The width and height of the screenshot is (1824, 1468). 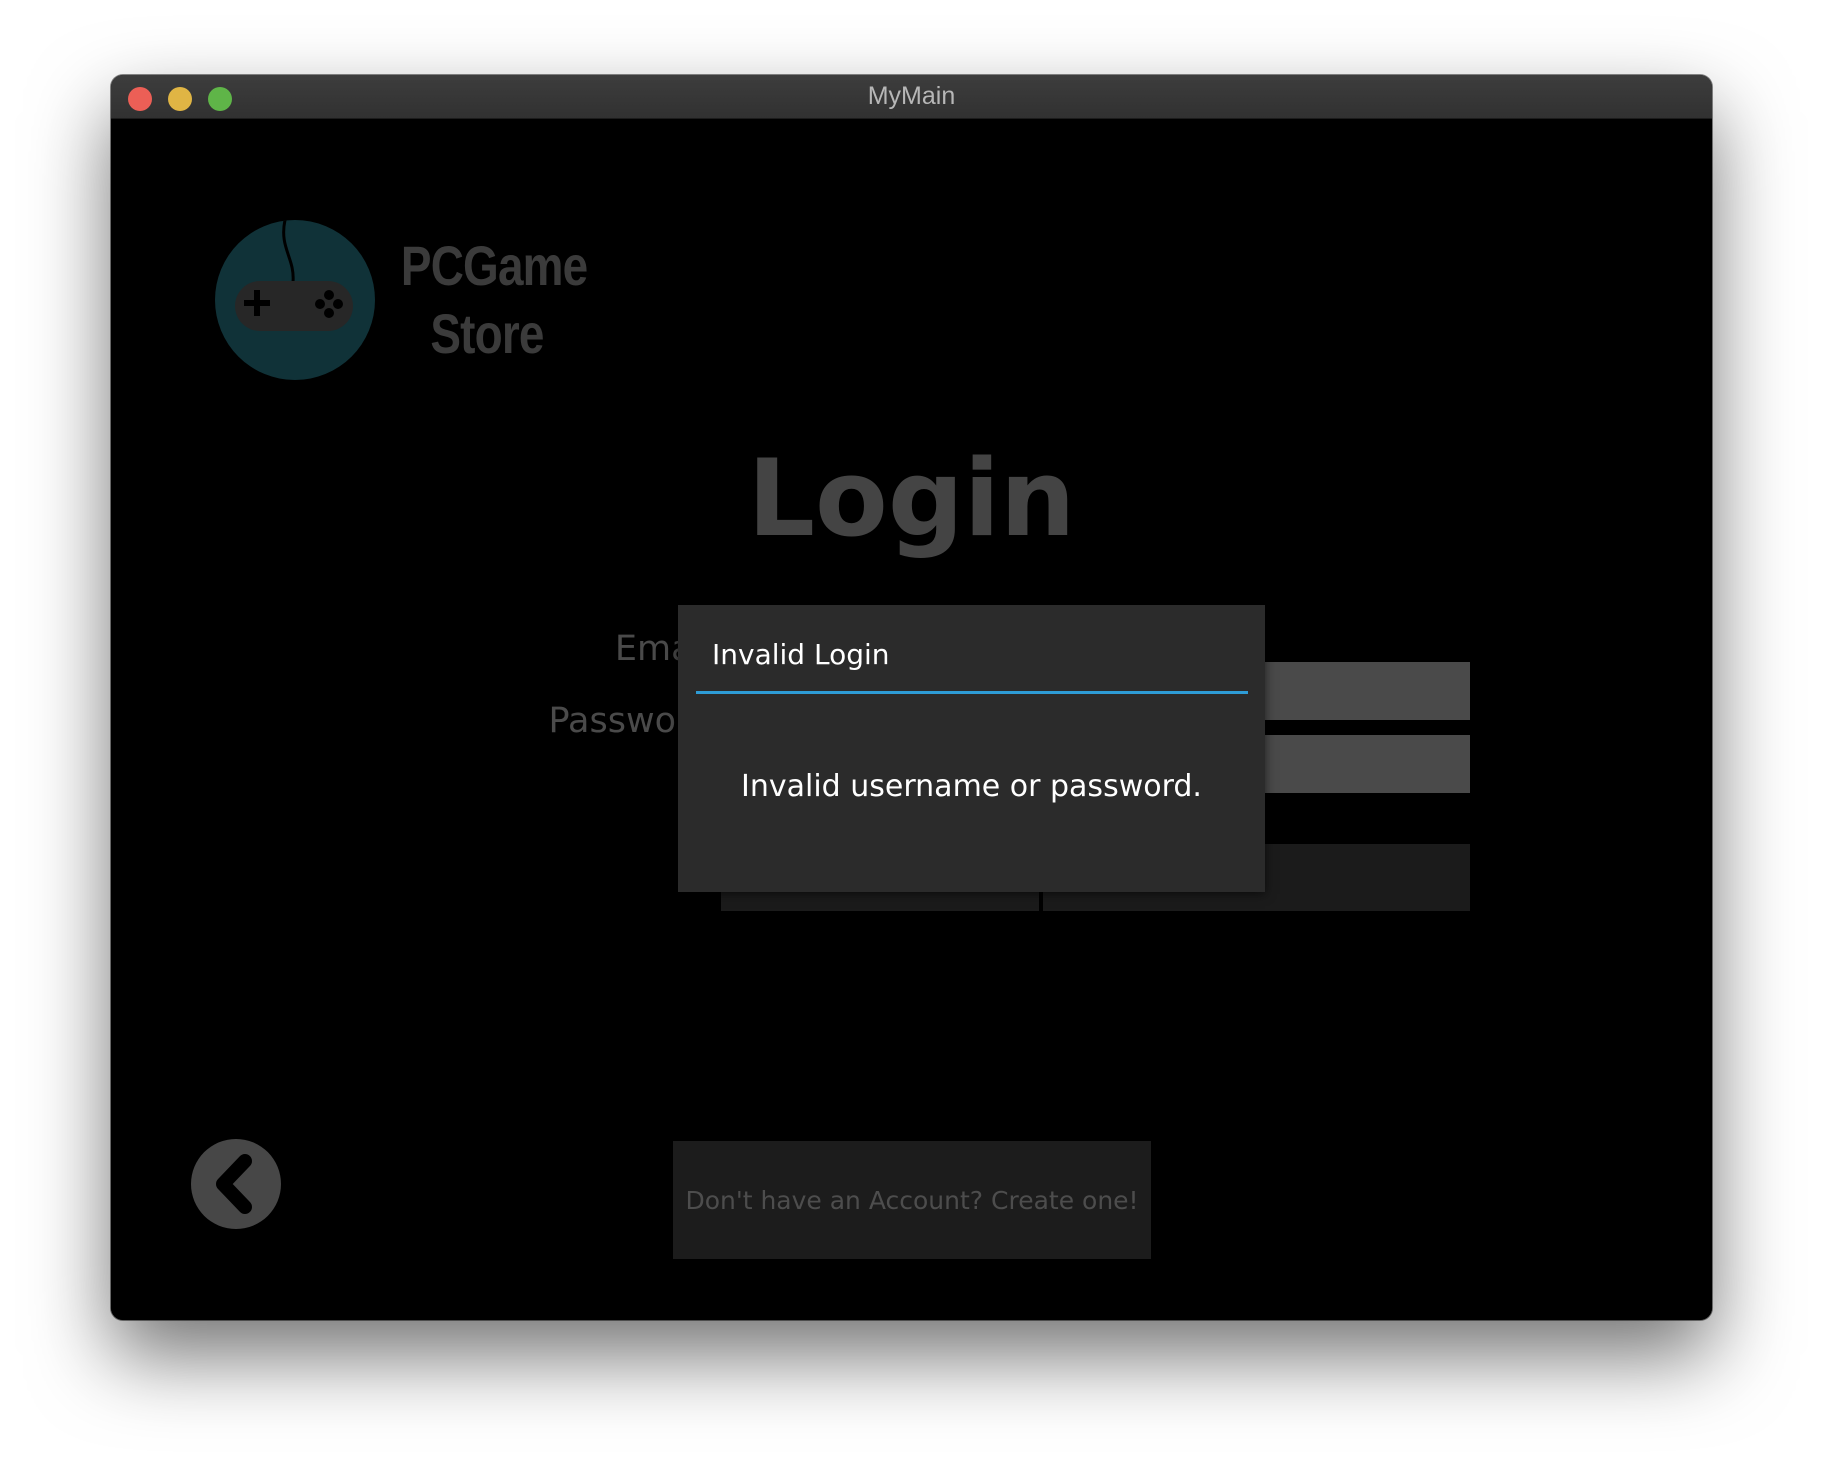 What do you see at coordinates (972, 692) in the screenshot?
I see `dialog-divider` at bounding box center [972, 692].